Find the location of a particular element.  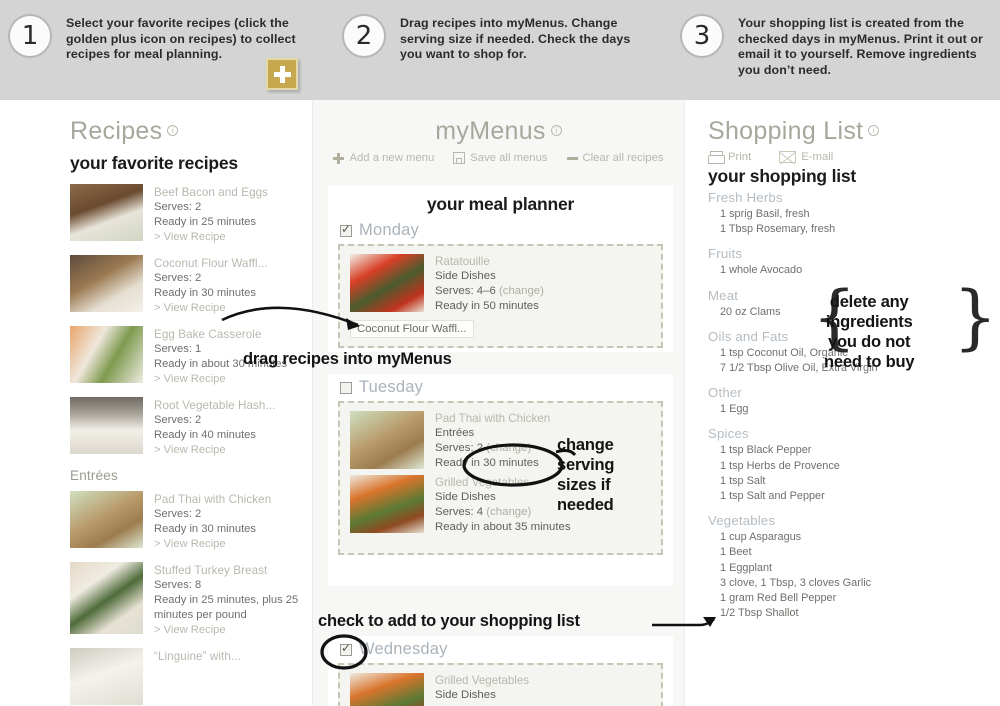

annotation-change-line-2: serving is located at coordinates (586, 465).